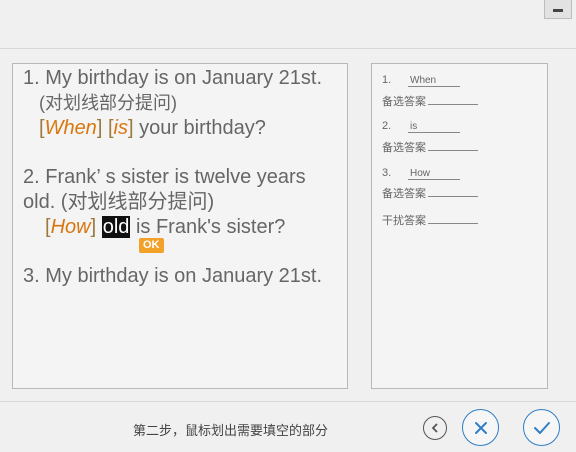 Image resolution: width=576 pixels, height=452 pixels. I want to click on answer-word: When, so click(434, 81).